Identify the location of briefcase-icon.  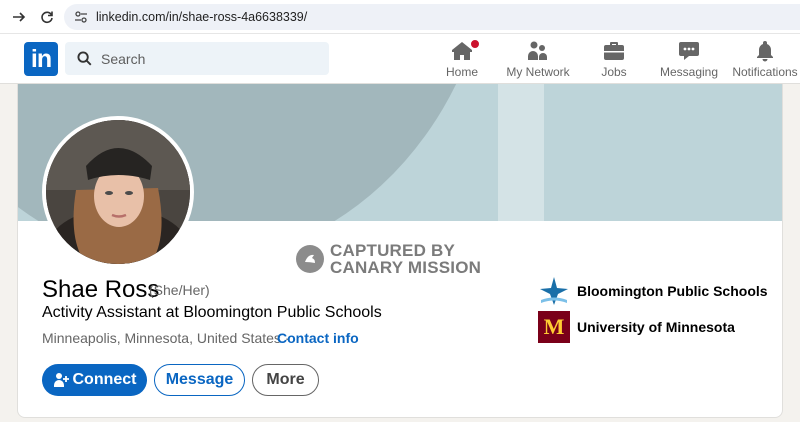
(614, 51).